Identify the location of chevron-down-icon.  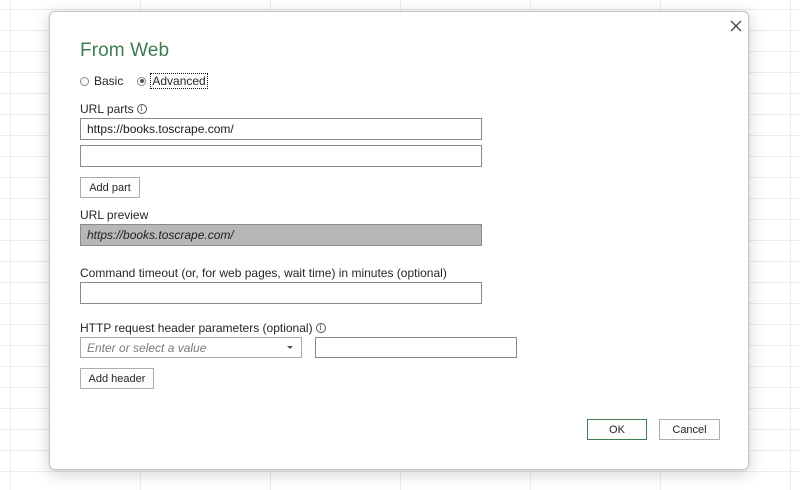
(290, 347).